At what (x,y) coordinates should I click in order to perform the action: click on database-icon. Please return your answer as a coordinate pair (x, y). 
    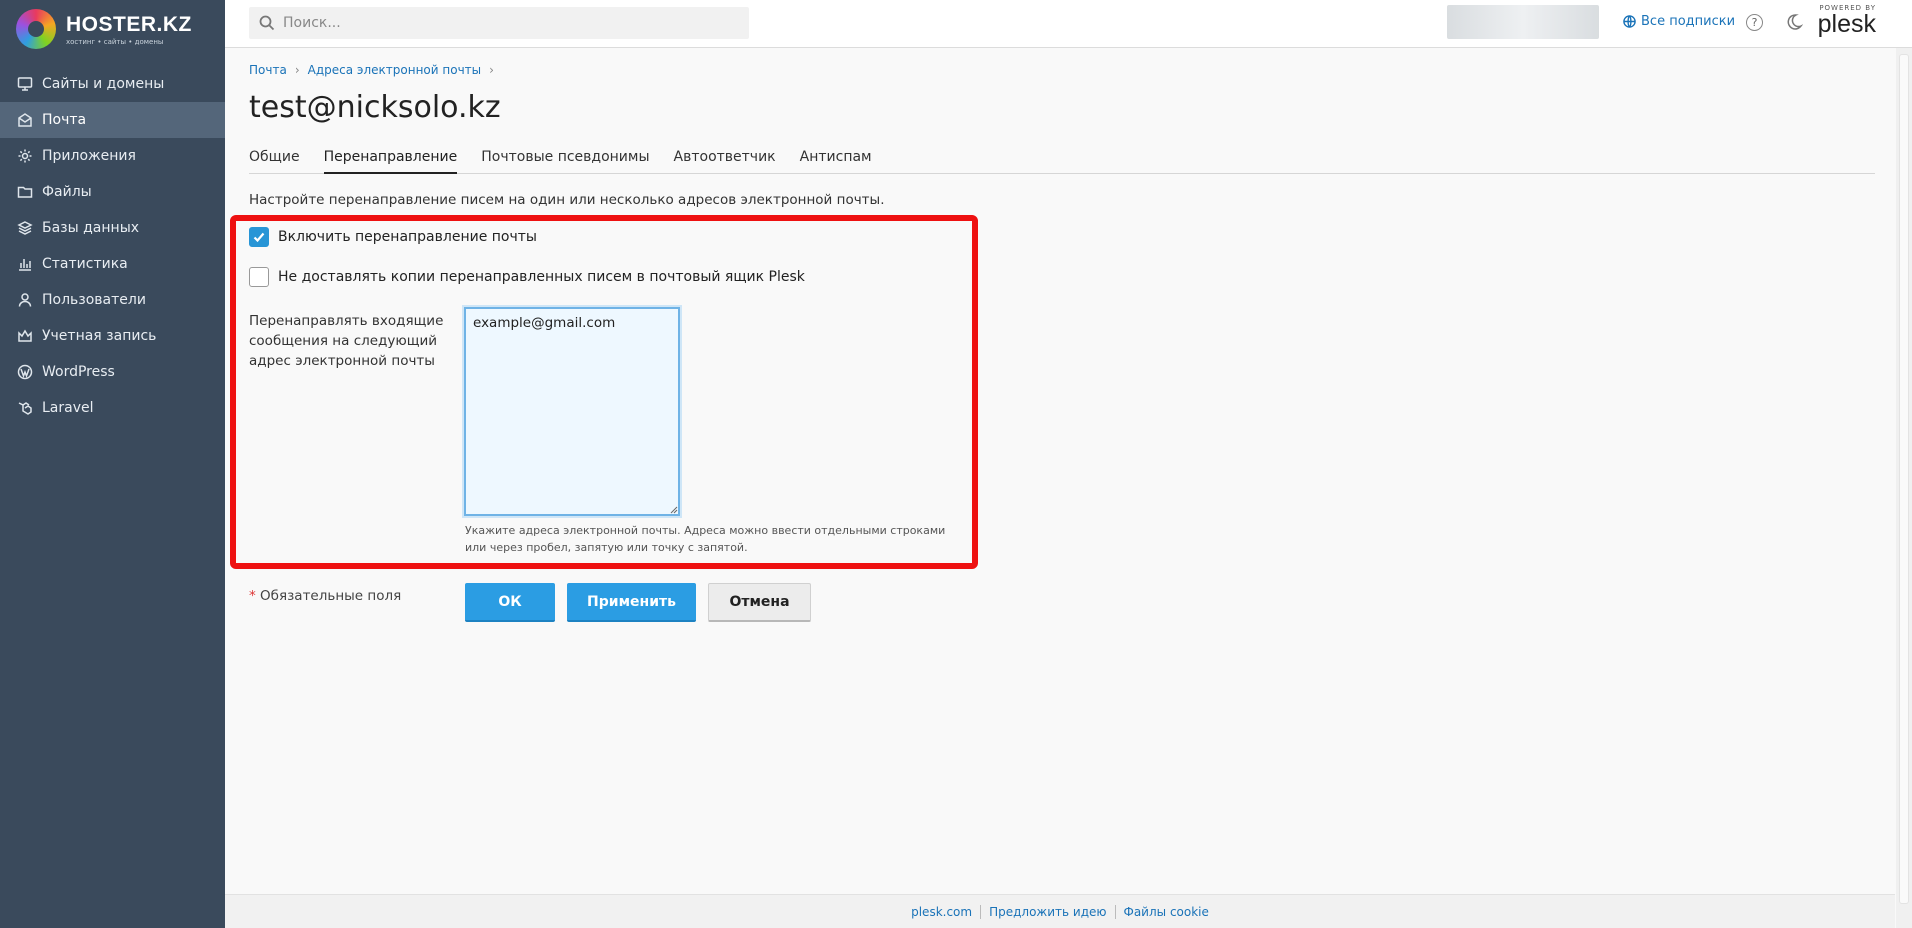
    Looking at the image, I should click on (25, 228).